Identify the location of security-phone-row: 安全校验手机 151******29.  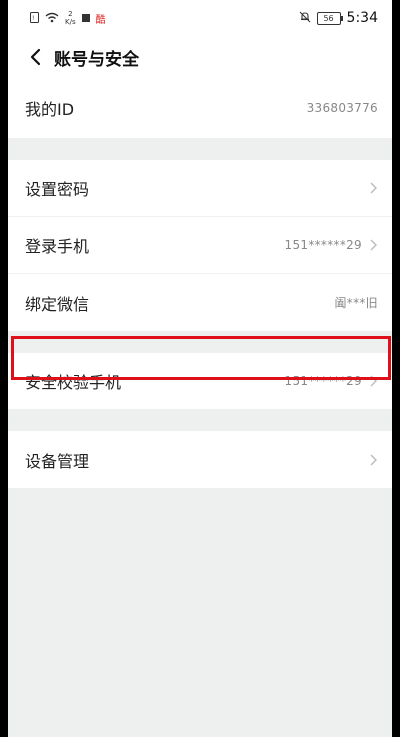
(200, 381).